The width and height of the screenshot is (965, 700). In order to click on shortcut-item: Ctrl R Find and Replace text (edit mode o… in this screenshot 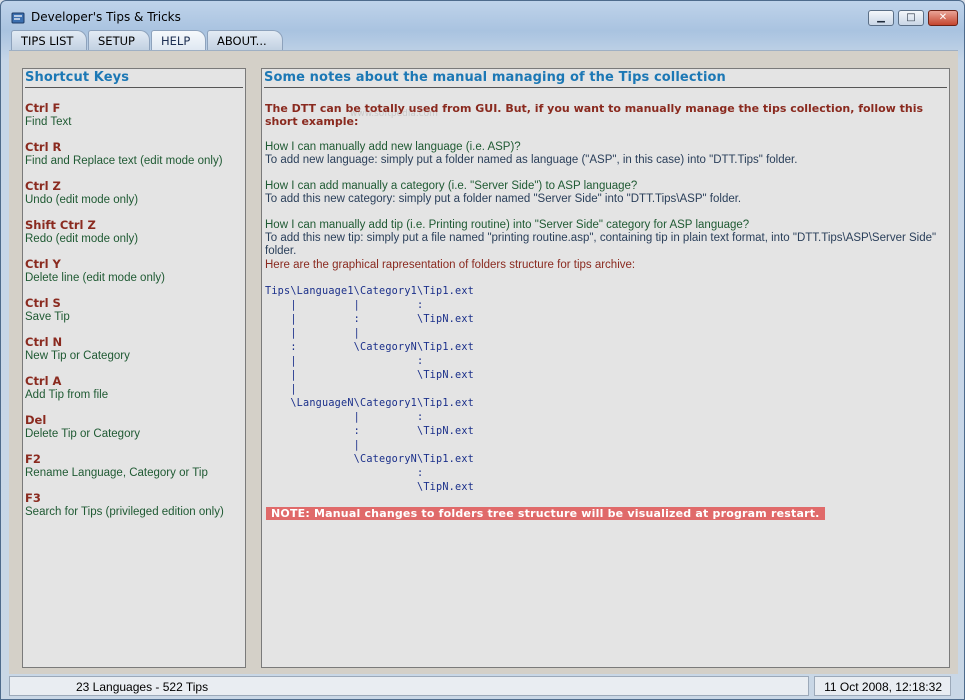, I will do `click(132, 160)`.